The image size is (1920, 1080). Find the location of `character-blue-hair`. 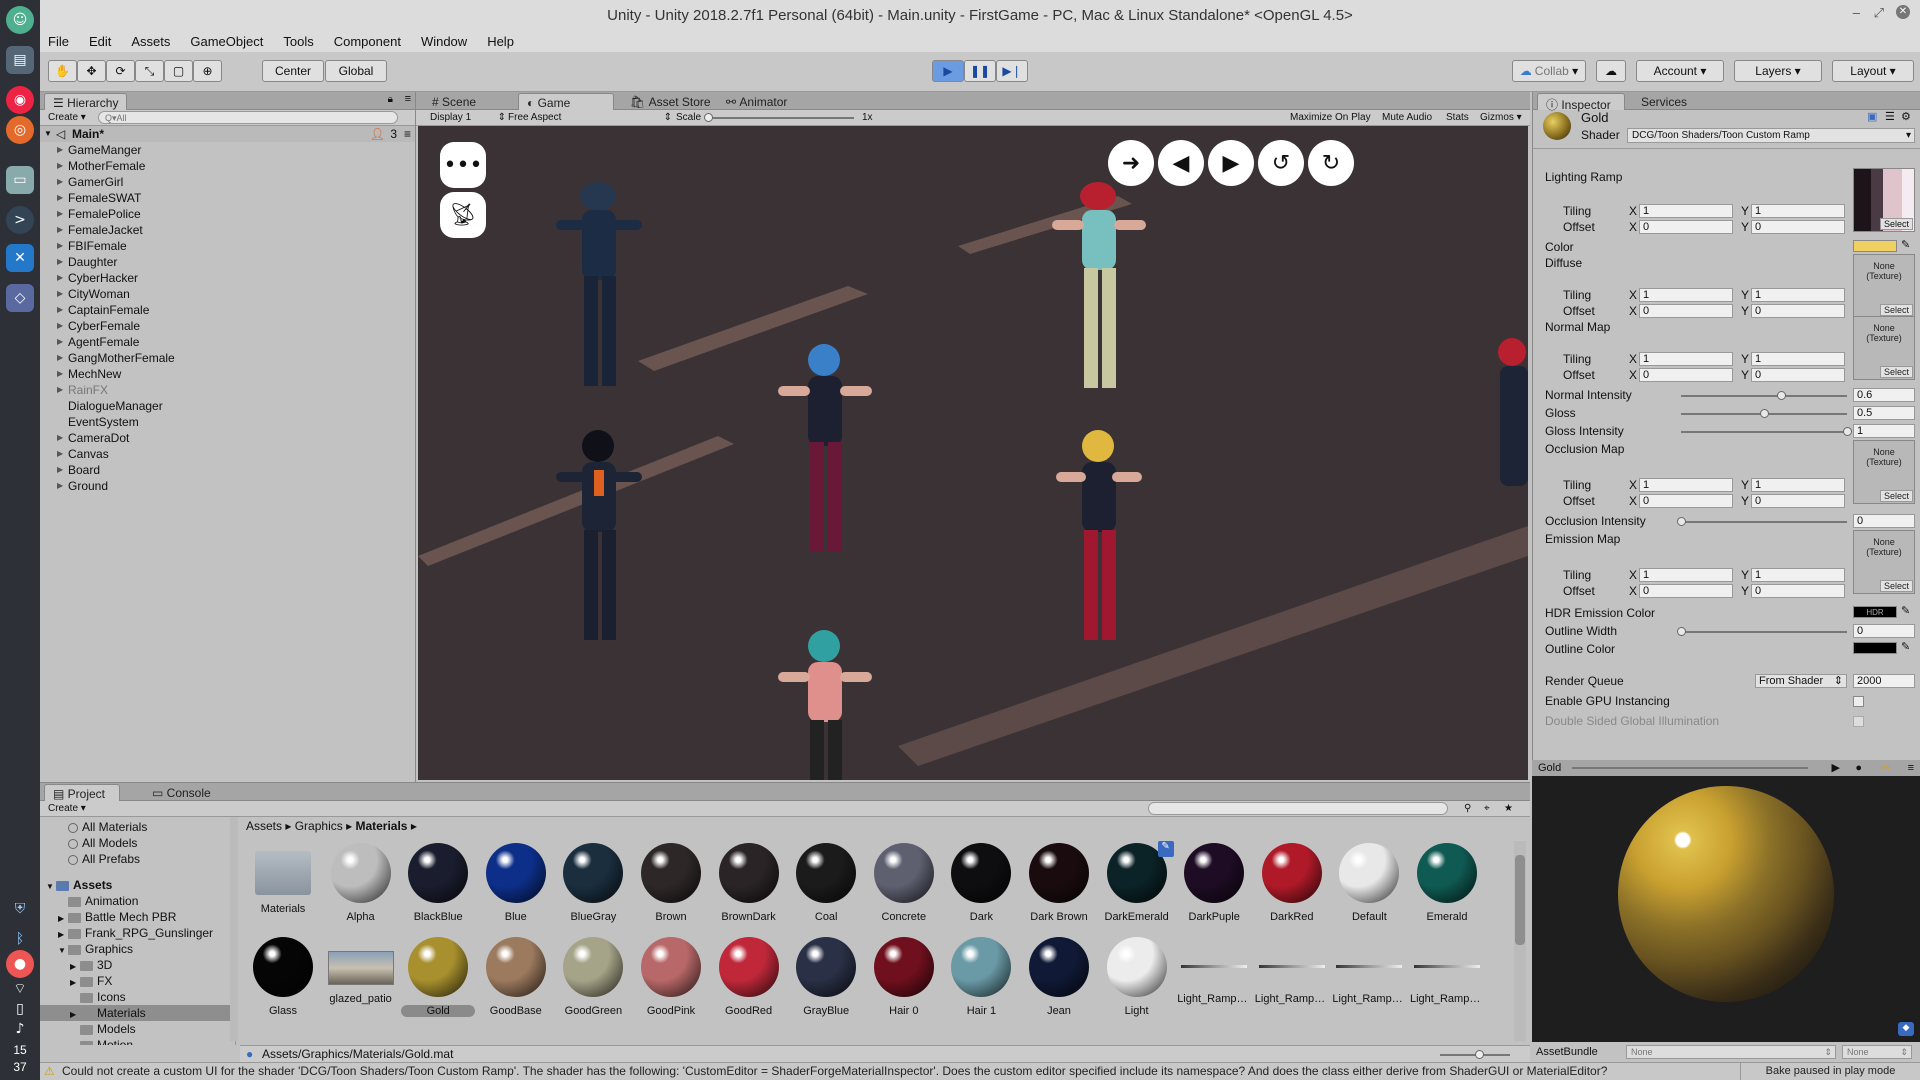

character-blue-hair is located at coordinates (828, 457).